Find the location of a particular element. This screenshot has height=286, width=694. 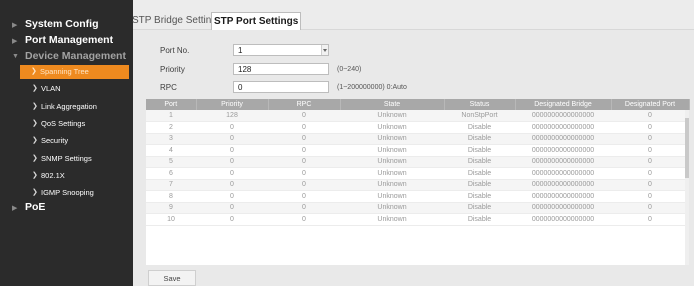

priority-hint: (0~240) is located at coordinates (349, 69).